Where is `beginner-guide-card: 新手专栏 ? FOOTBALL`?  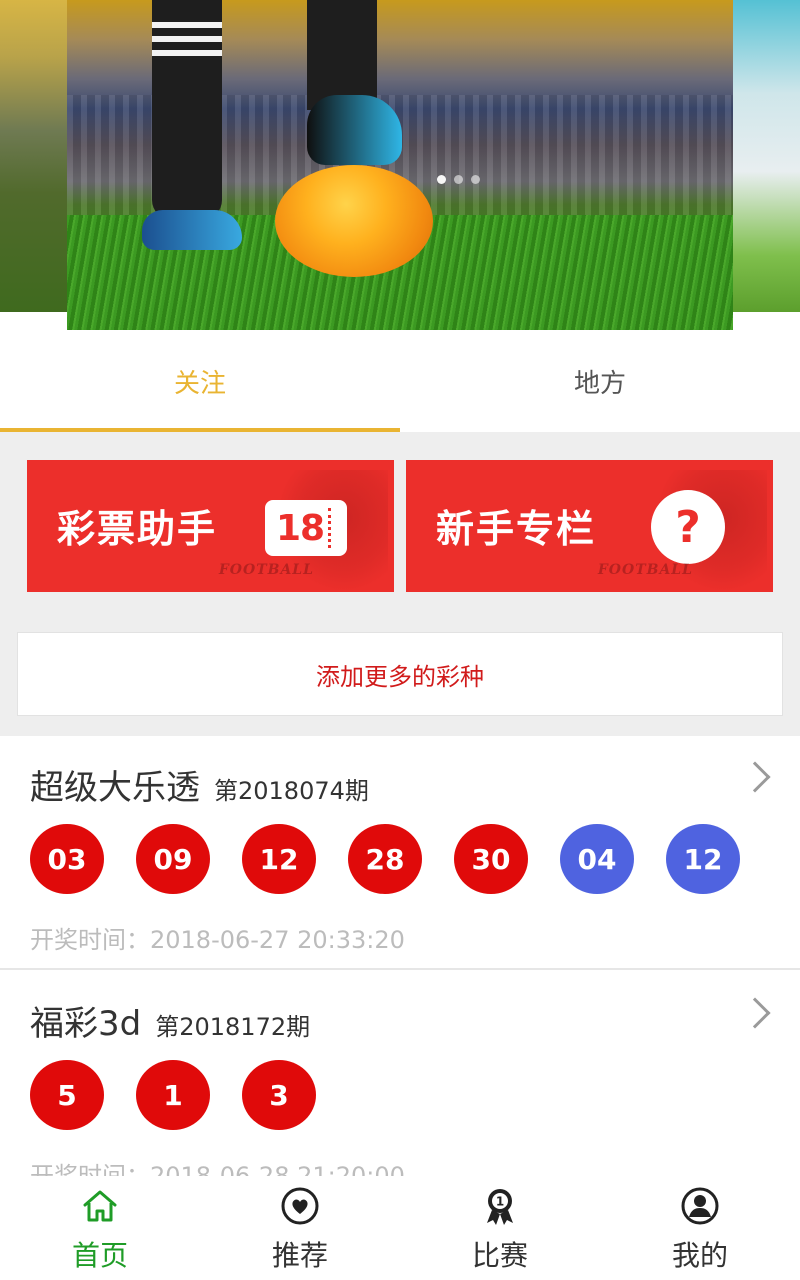 beginner-guide-card: 新手专栏 ? FOOTBALL is located at coordinates (589, 526).